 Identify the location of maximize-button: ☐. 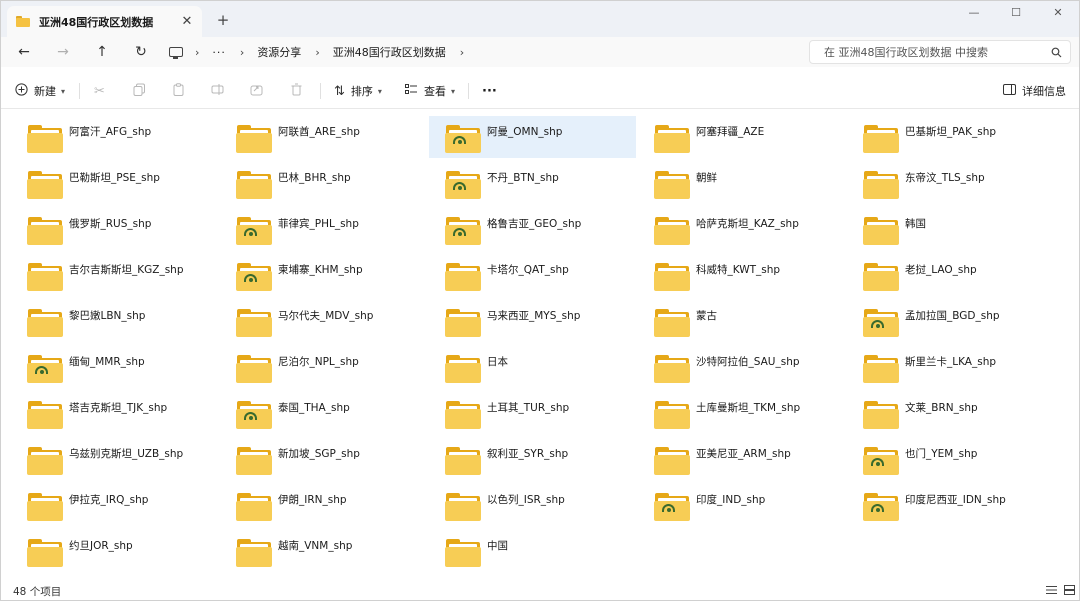
(1016, 12).